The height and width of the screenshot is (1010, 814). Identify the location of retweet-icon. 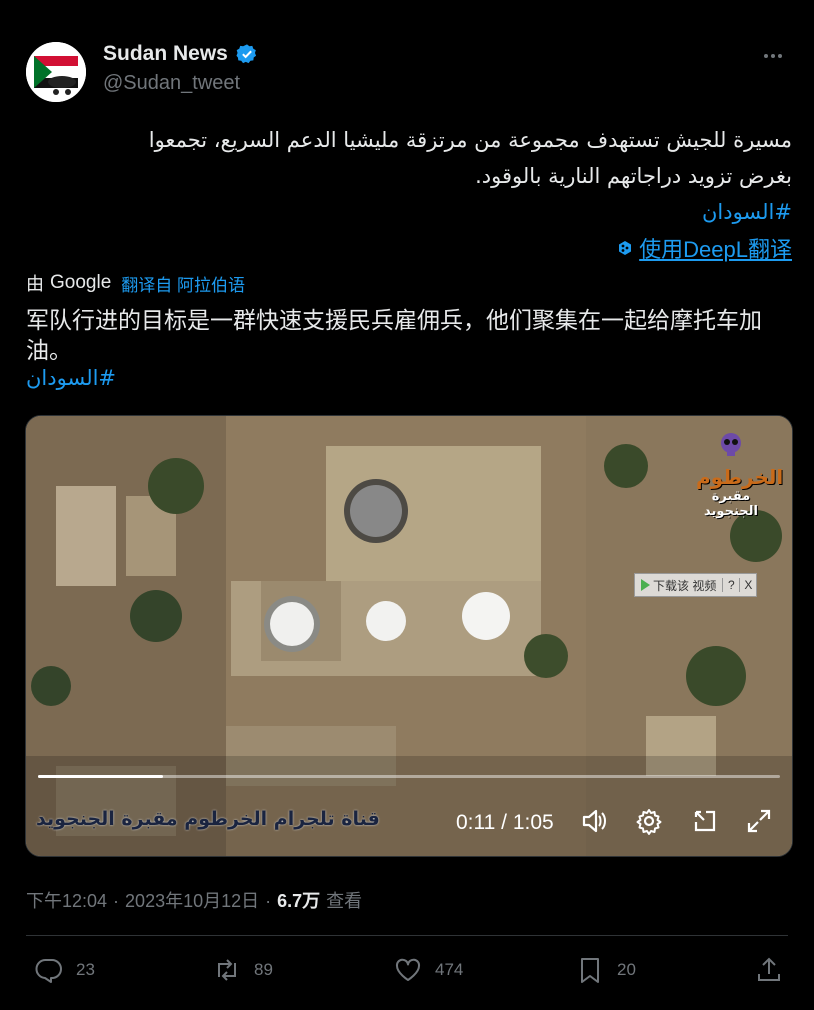
(227, 970).